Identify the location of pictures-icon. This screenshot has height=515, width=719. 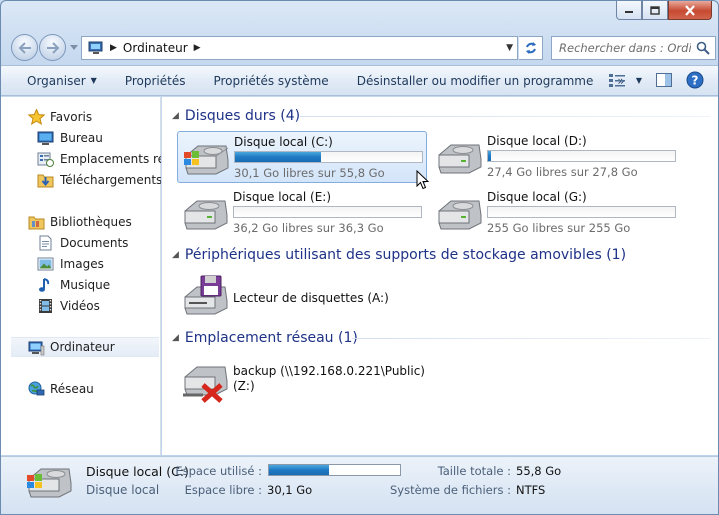
(45, 264).